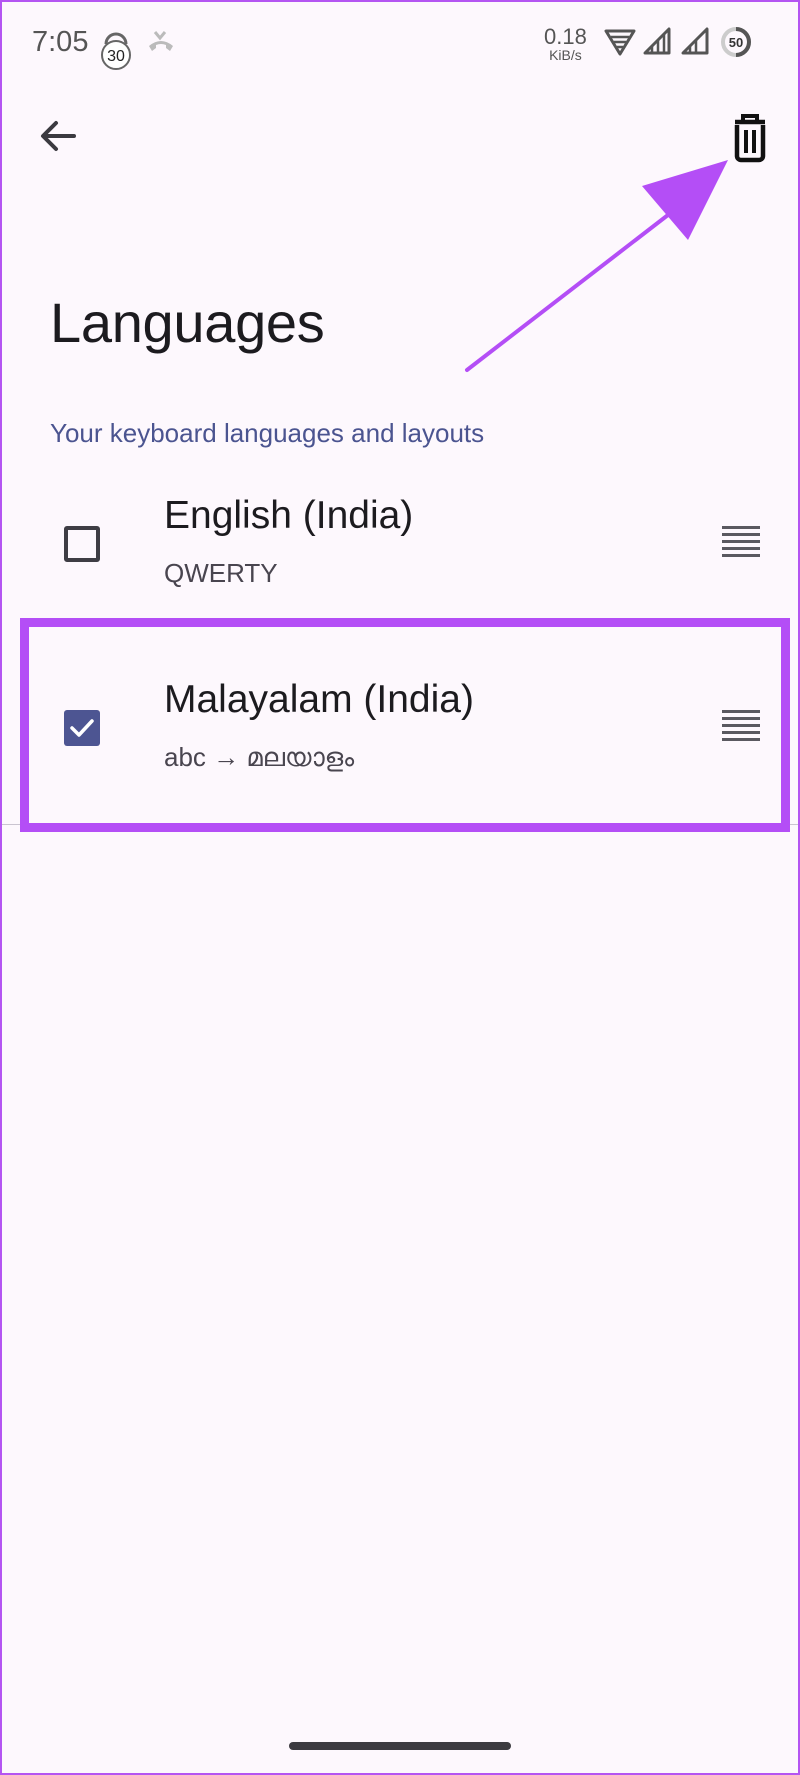 The image size is (800, 1775). Describe the element at coordinates (221, 573) in the screenshot. I see `language-layout: QWERTY` at that location.